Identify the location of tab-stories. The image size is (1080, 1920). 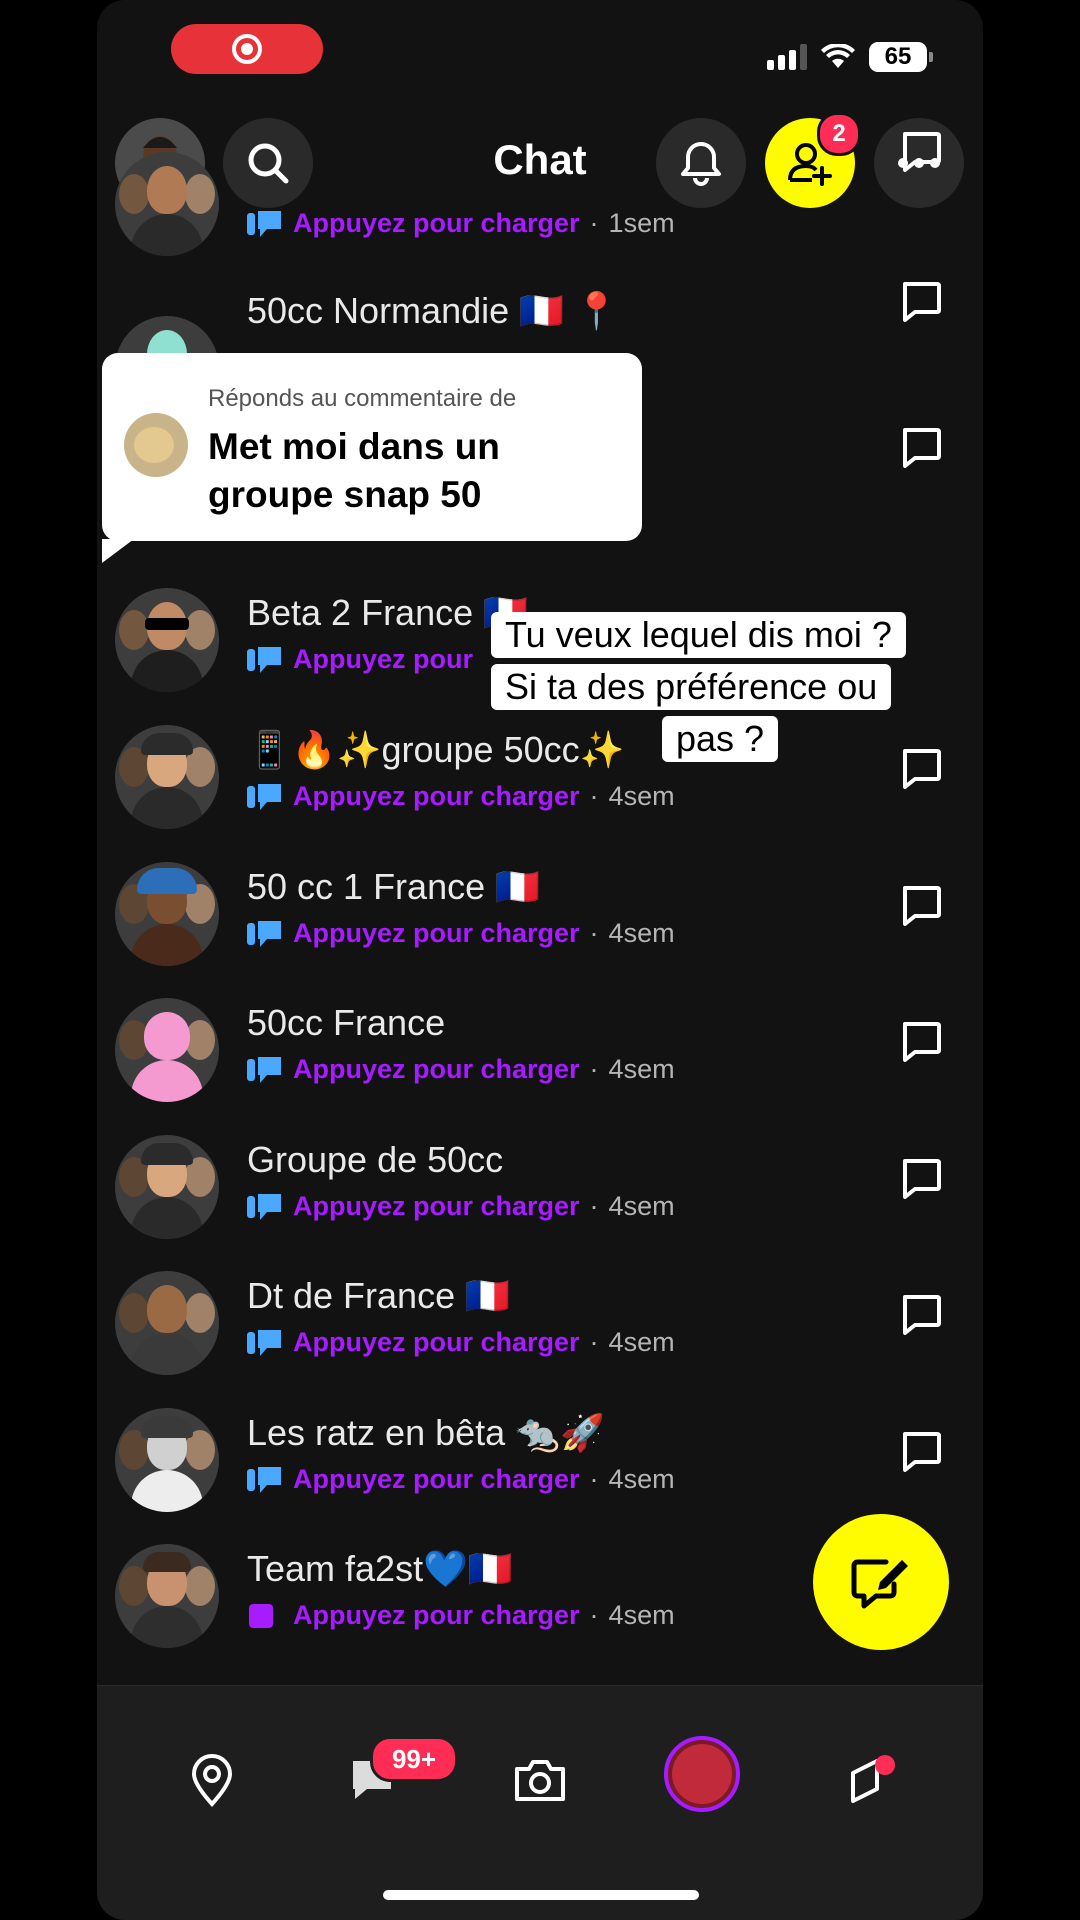
(702, 1774).